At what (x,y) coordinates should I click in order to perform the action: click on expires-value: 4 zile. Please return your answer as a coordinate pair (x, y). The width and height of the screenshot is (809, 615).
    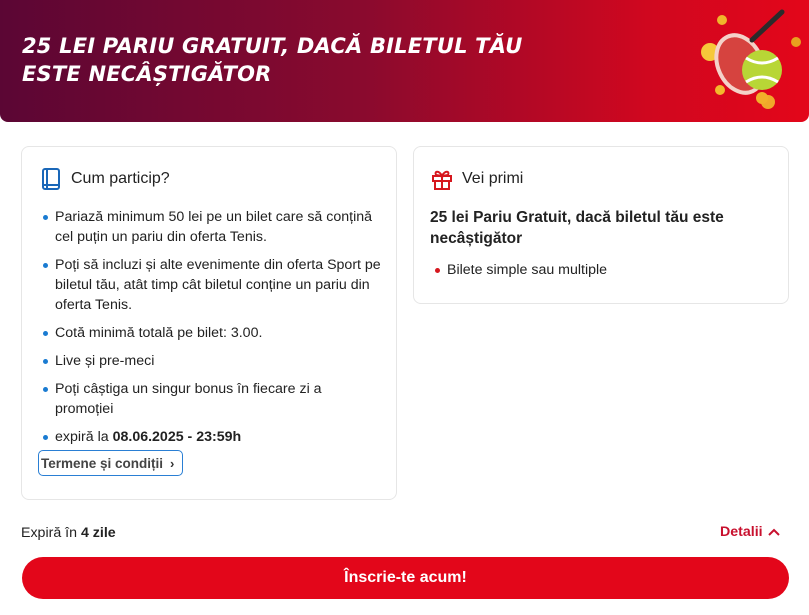
    Looking at the image, I should click on (98, 533).